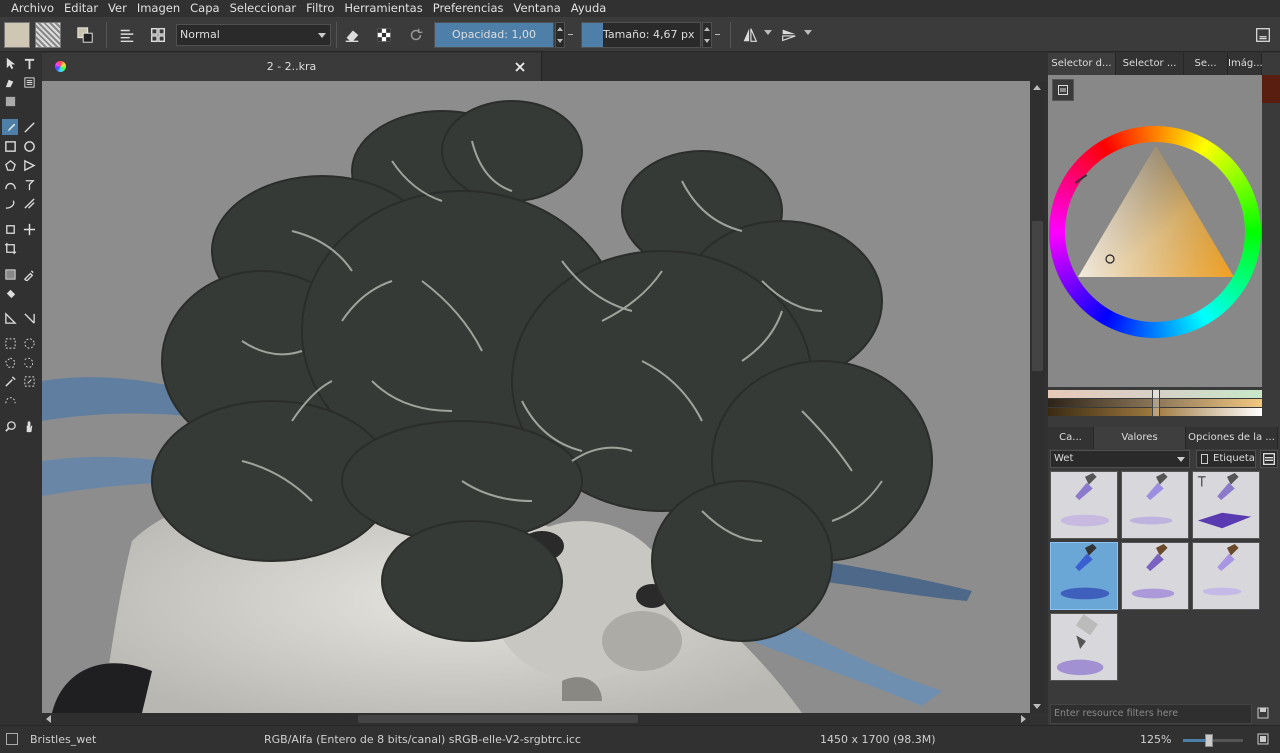  What do you see at coordinates (1263, 35) in the screenshot?
I see `configure-toolbar-icon` at bounding box center [1263, 35].